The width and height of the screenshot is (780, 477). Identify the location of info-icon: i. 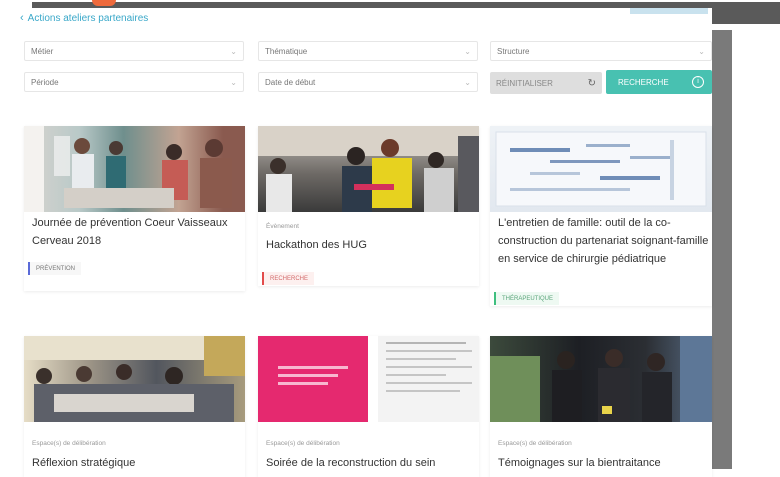
(698, 82).